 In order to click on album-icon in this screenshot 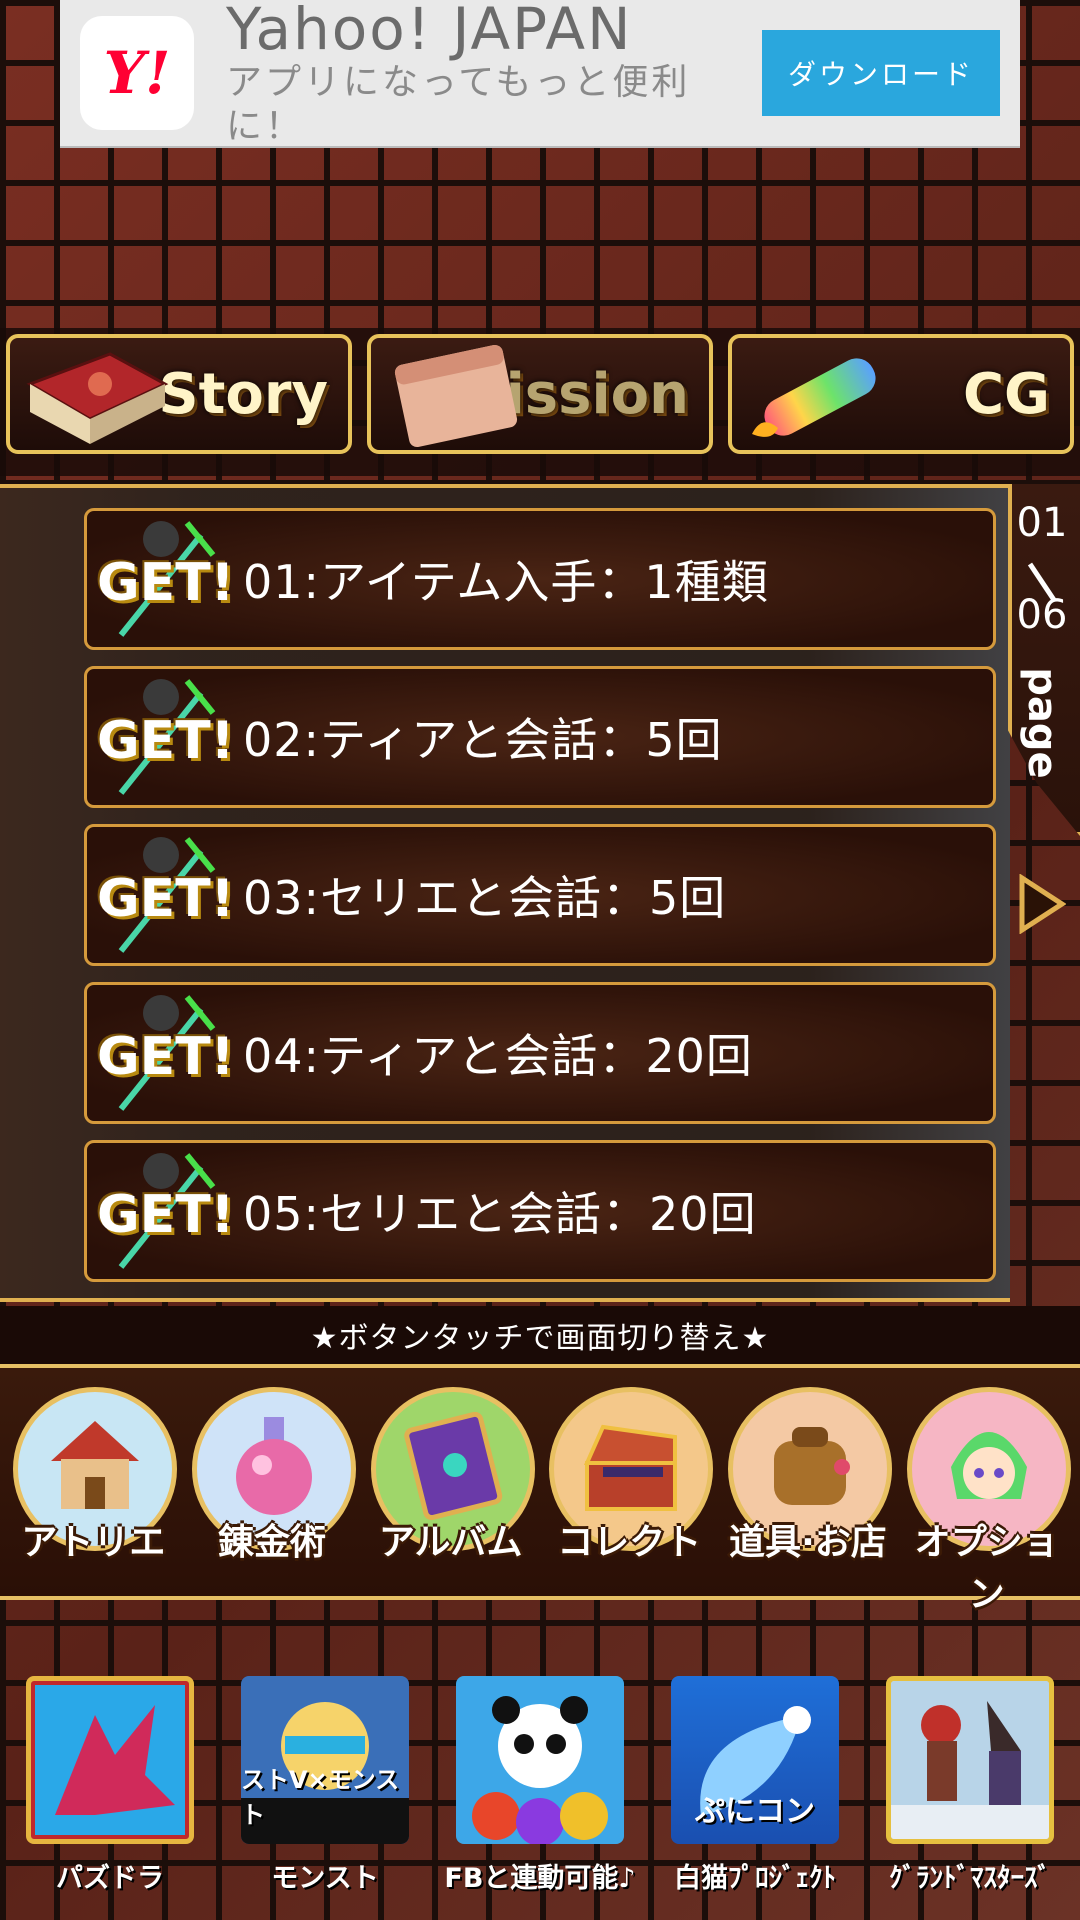, I will do `click(452, 1466)`.